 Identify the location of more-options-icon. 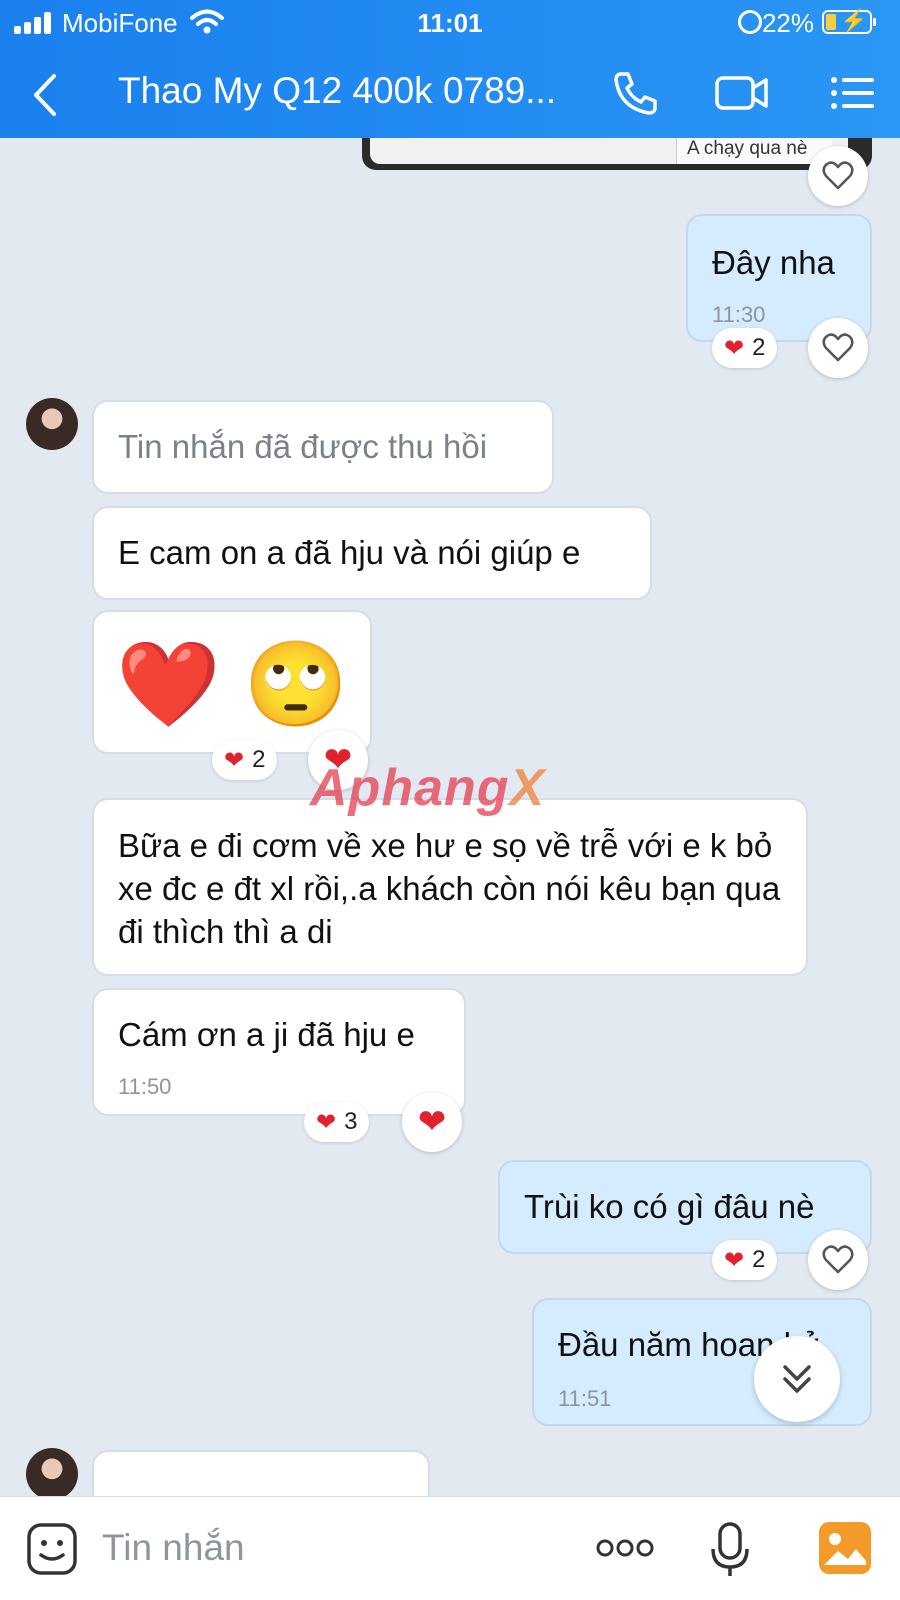
(625, 1548).